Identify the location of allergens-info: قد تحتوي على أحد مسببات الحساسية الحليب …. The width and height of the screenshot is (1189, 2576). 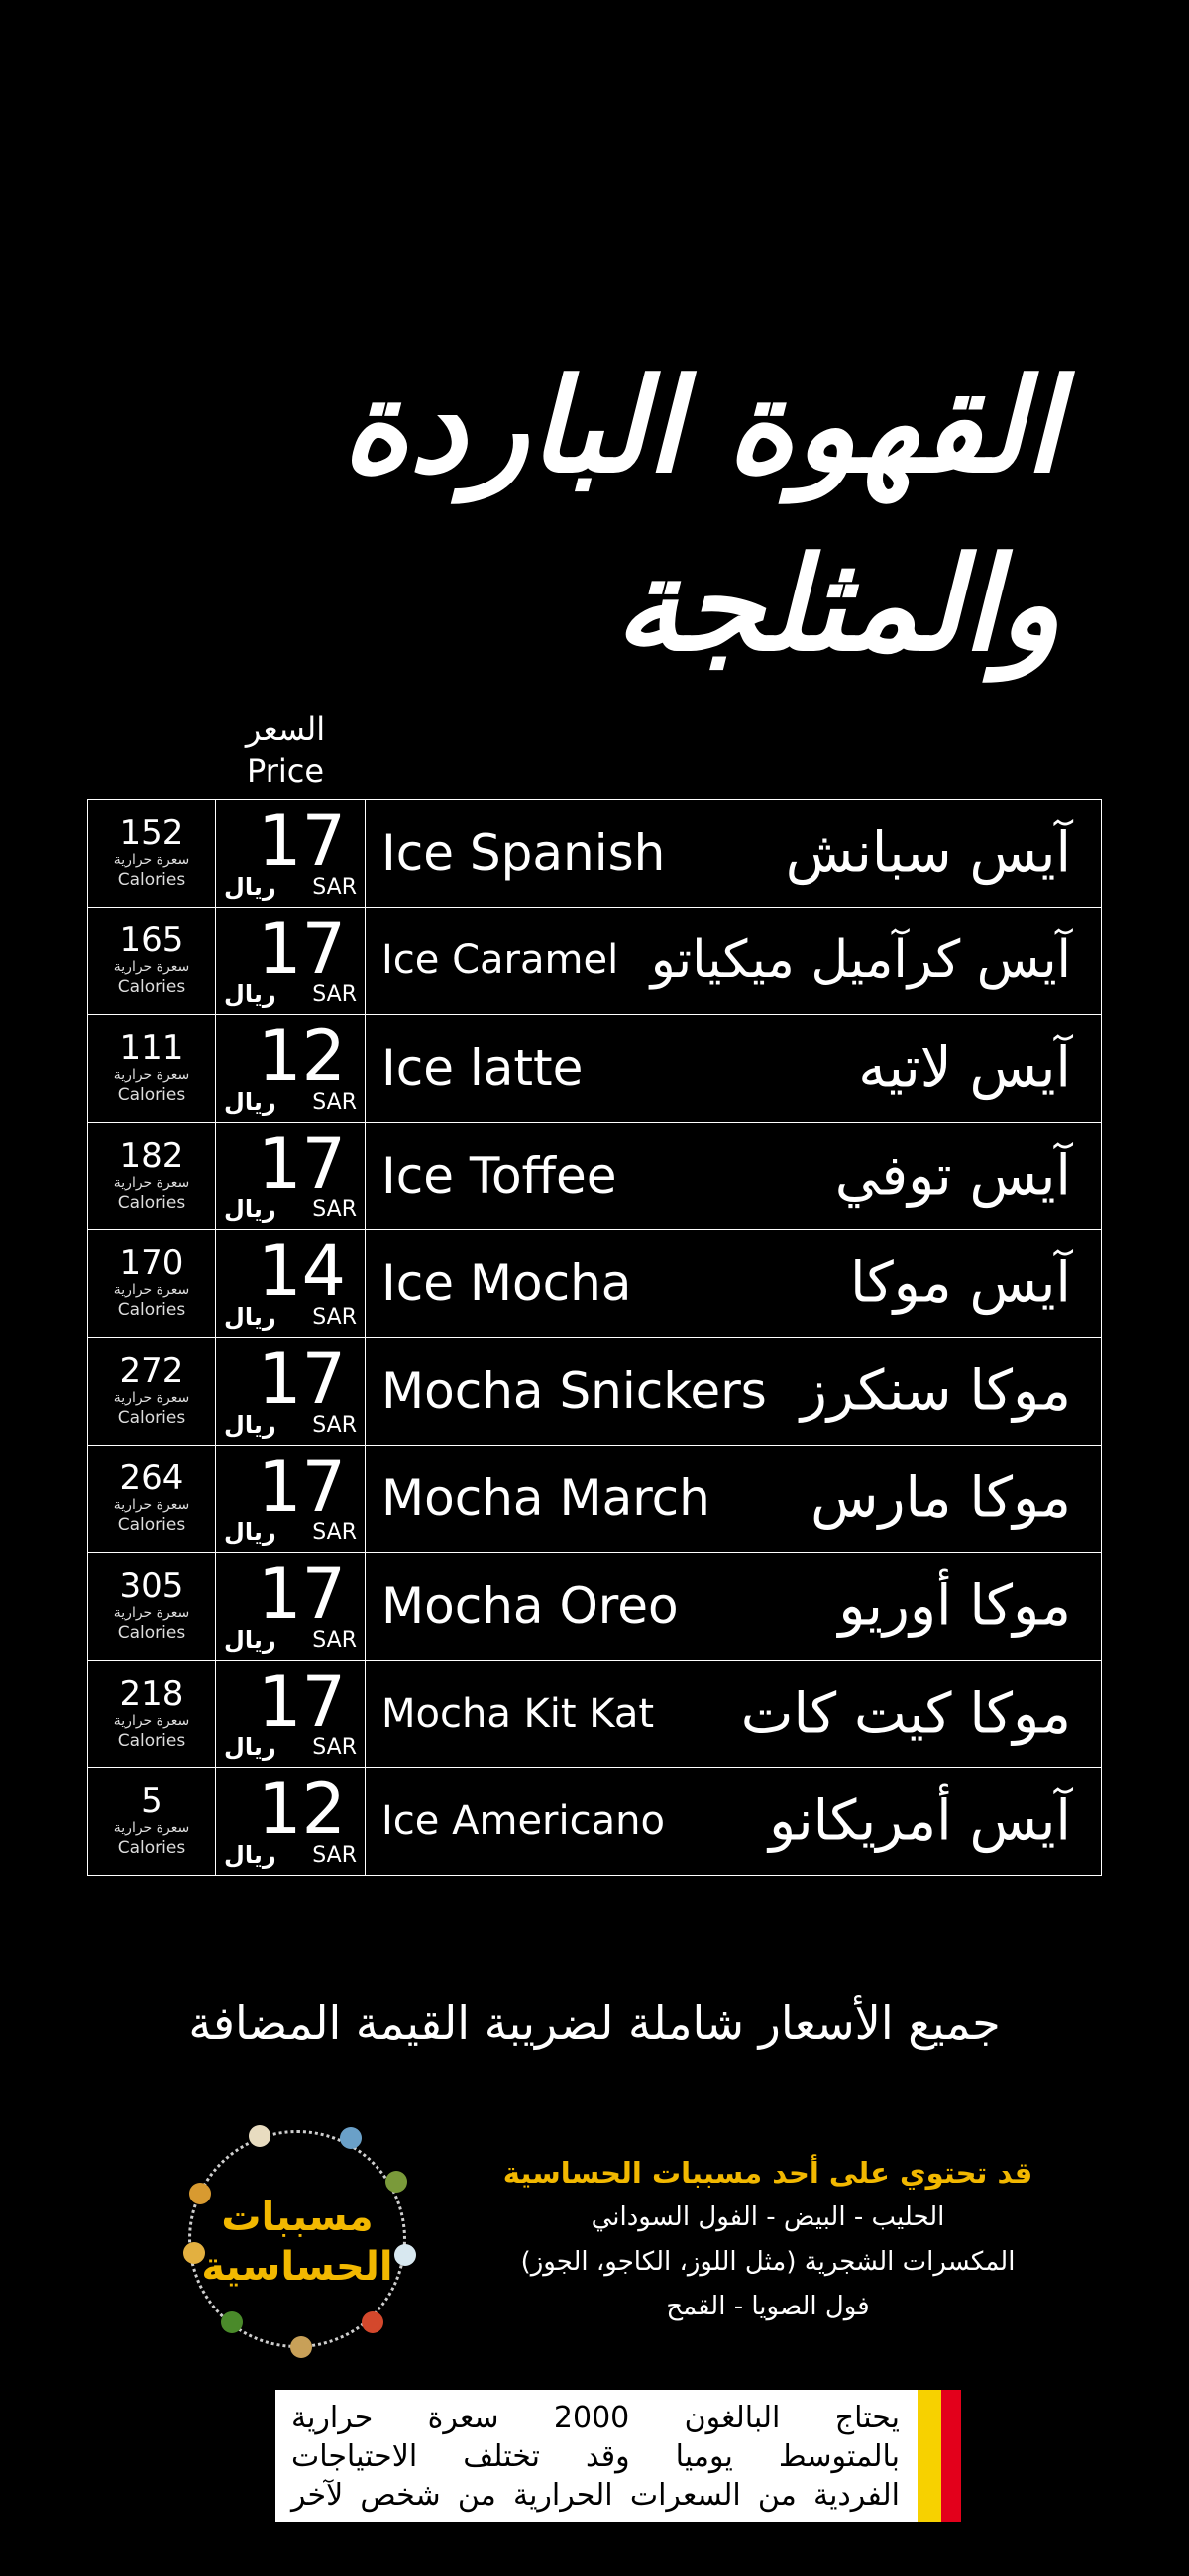
(768, 2239).